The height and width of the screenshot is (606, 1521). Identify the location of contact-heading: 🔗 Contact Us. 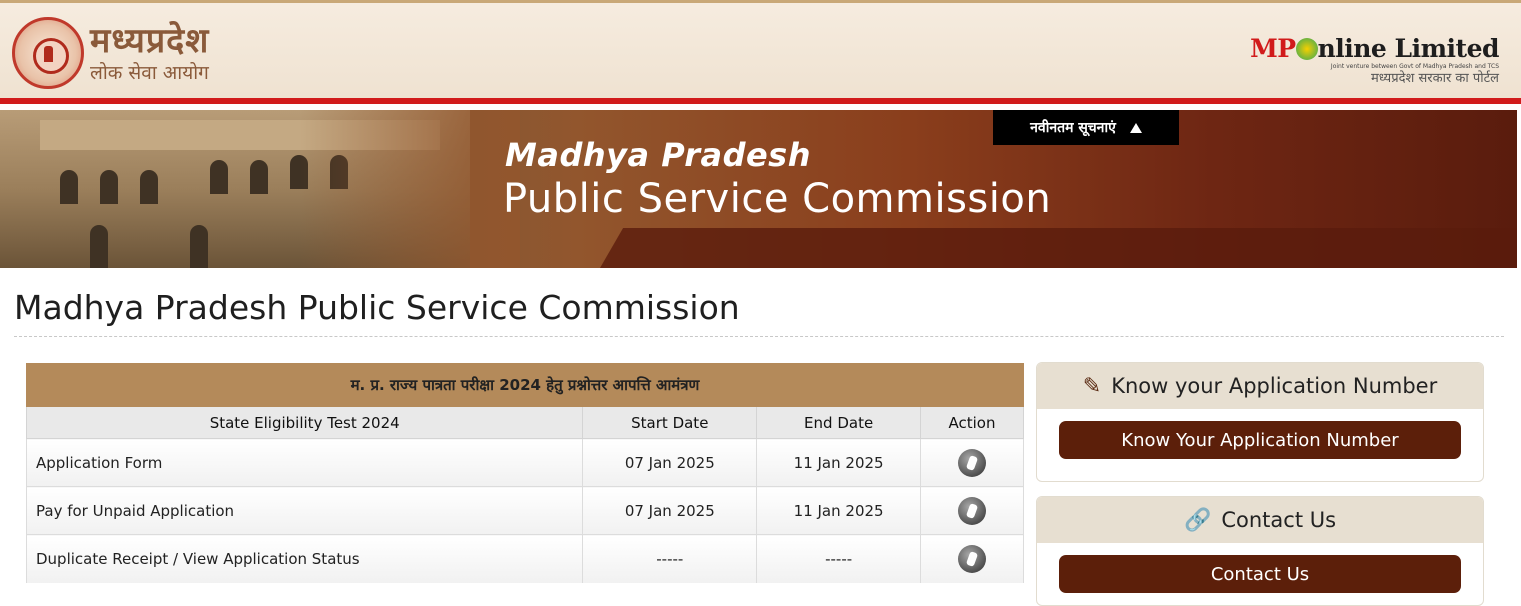
(1260, 520).